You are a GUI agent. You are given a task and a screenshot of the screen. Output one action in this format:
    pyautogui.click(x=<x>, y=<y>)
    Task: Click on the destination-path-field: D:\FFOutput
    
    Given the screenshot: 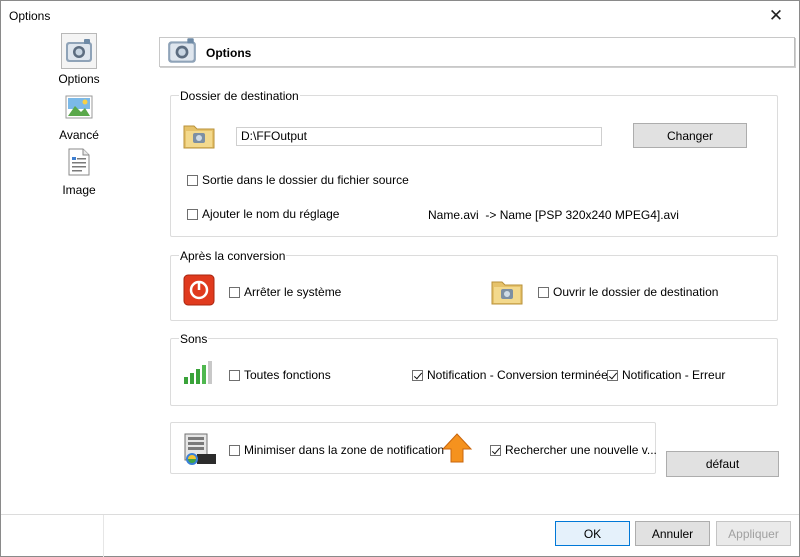 What is the action you would take?
    pyautogui.click(x=419, y=136)
    